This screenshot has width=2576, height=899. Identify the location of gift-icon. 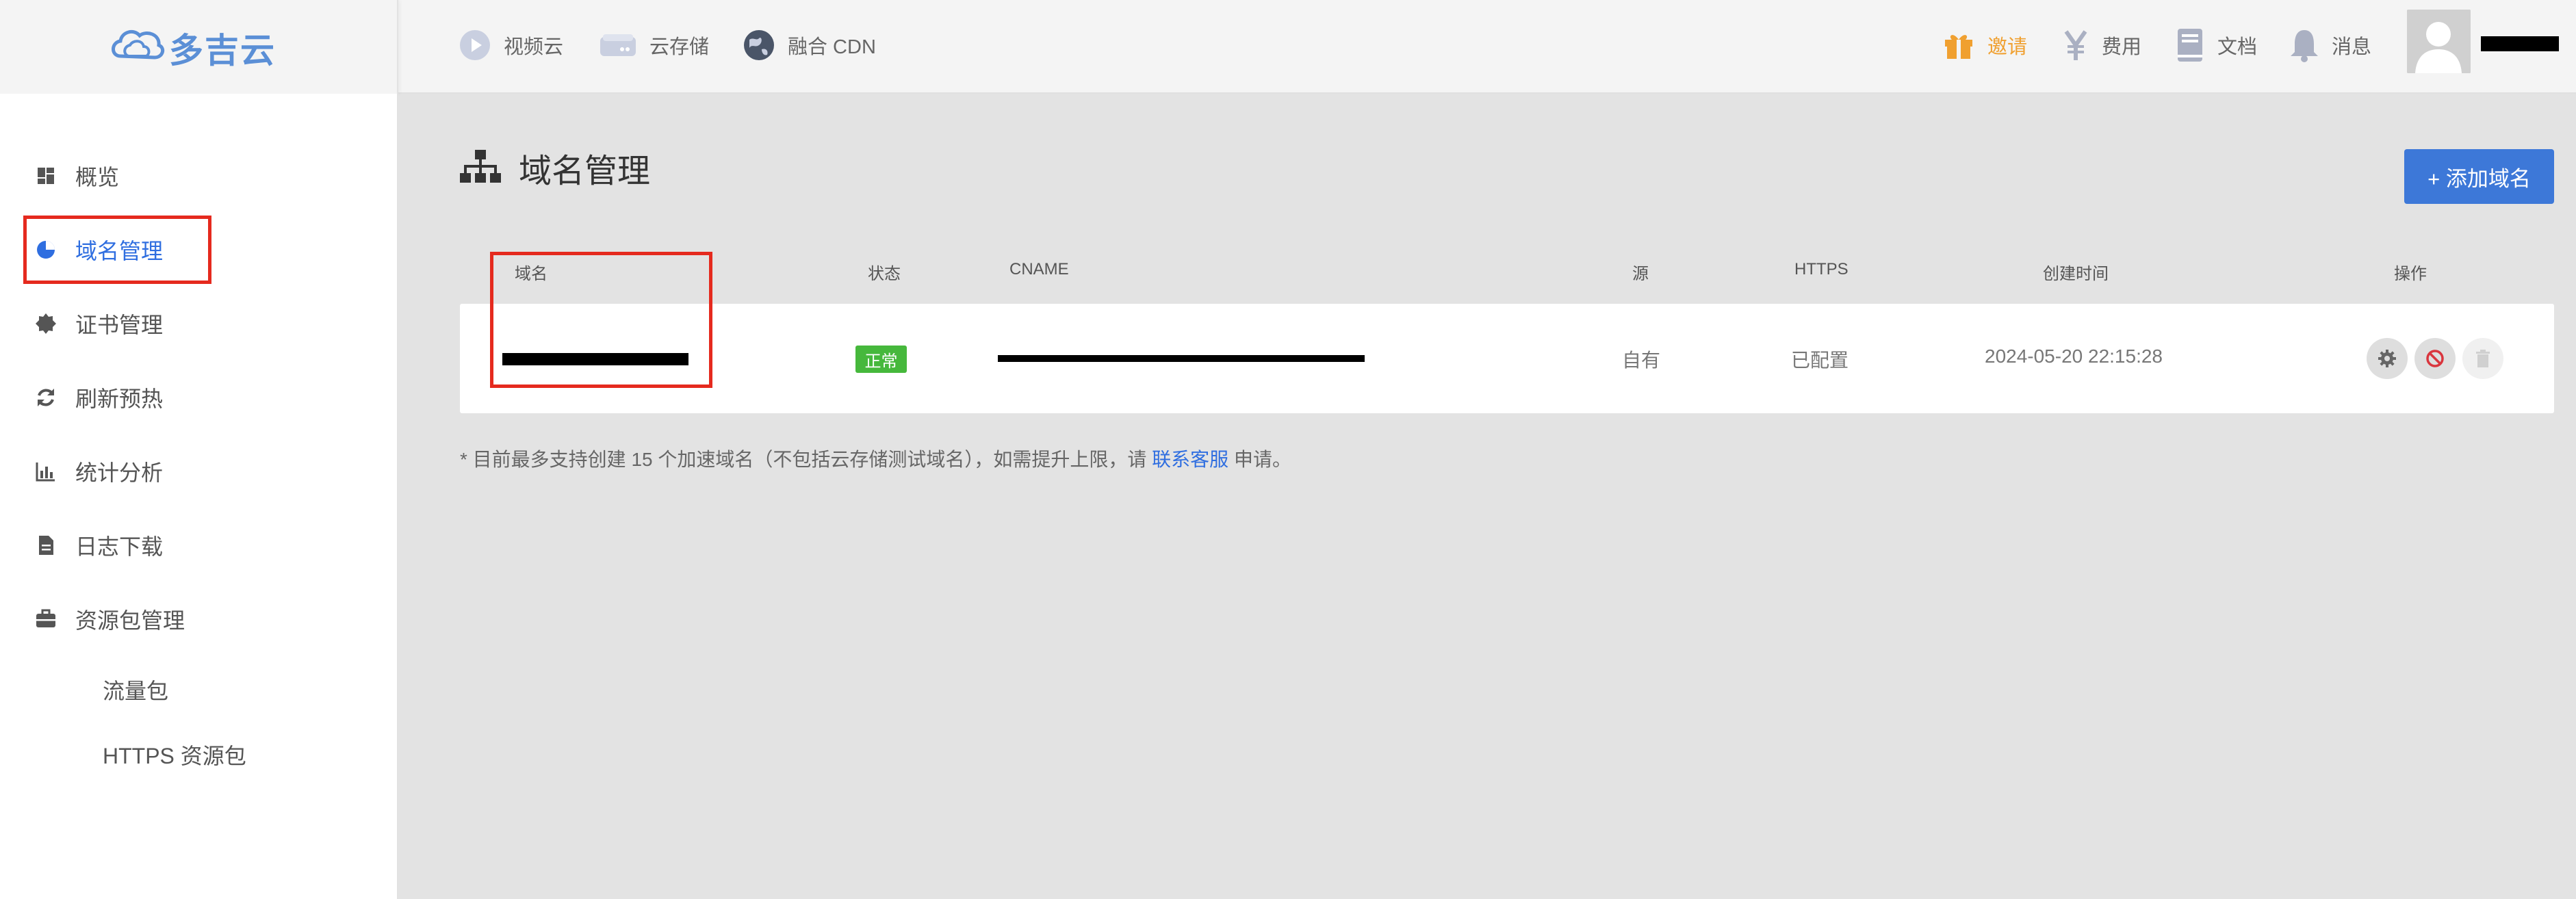
(1958, 47).